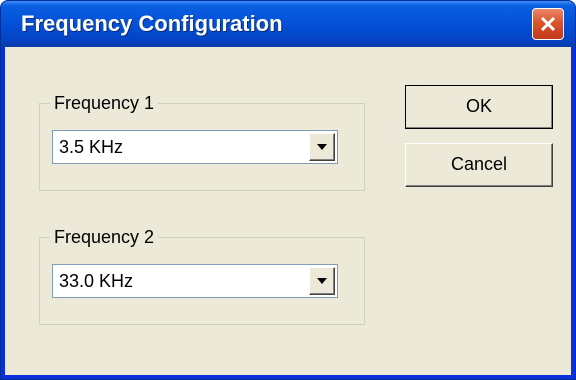  I want to click on frequency-1-value: 3.5 KHz, so click(91, 147).